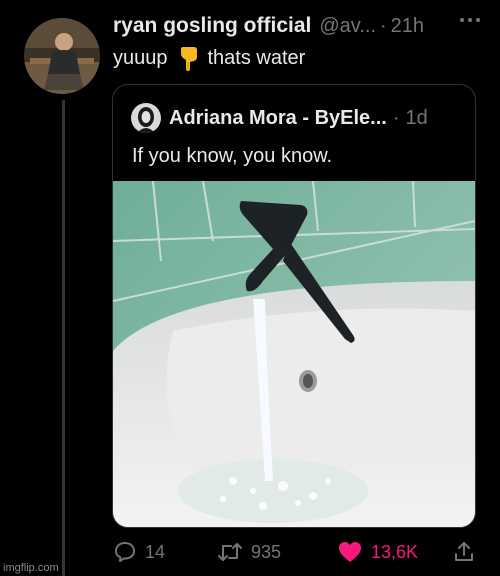 The image size is (500, 576). What do you see at coordinates (146, 118) in the screenshot?
I see `quoted-author-avatar` at bounding box center [146, 118].